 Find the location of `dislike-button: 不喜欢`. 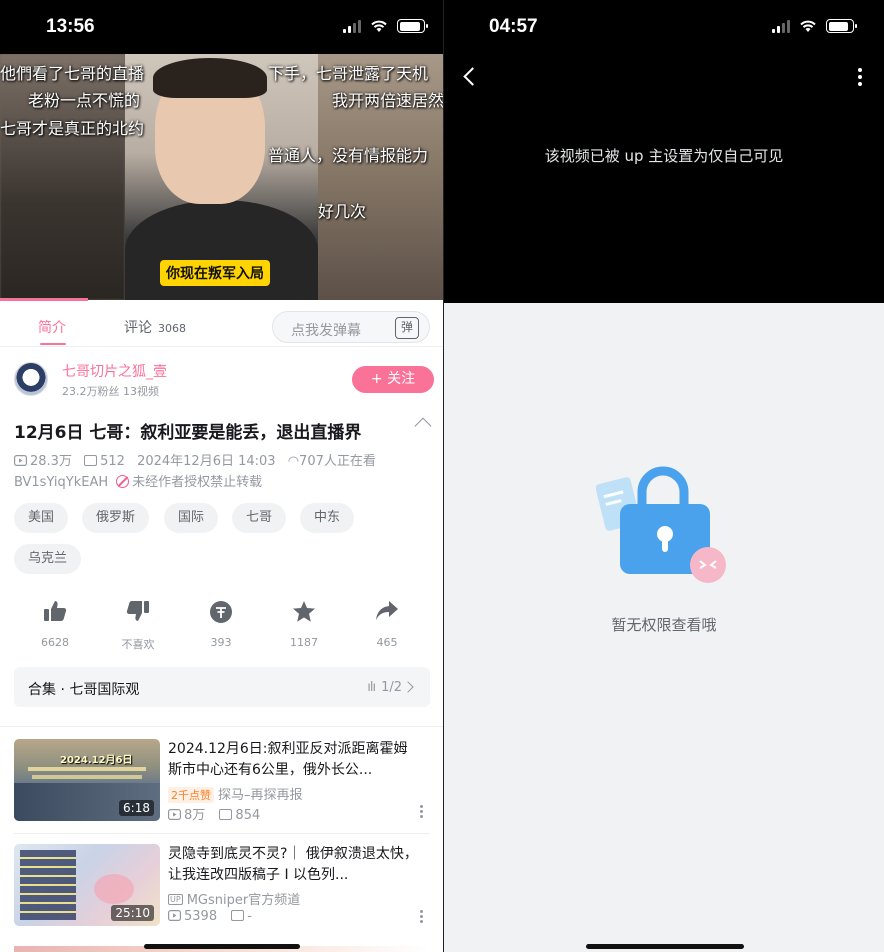

dislike-button: 不喜欢 is located at coordinates (138, 626).